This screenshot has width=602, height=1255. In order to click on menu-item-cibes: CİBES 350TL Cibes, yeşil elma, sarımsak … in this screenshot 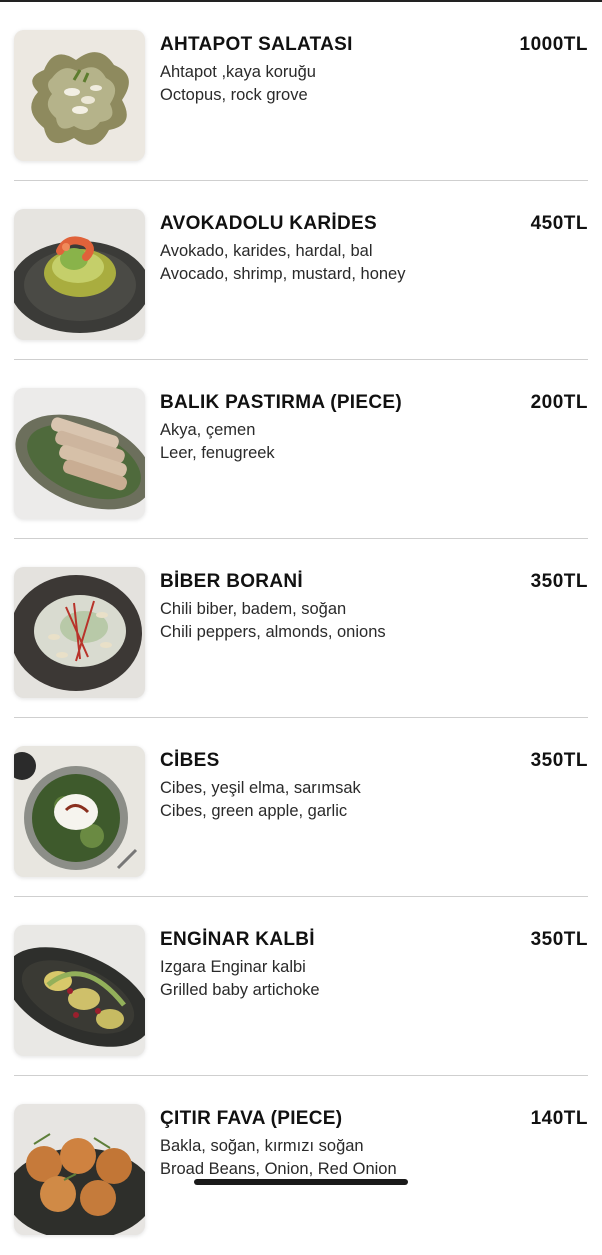, I will do `click(301, 807)`.